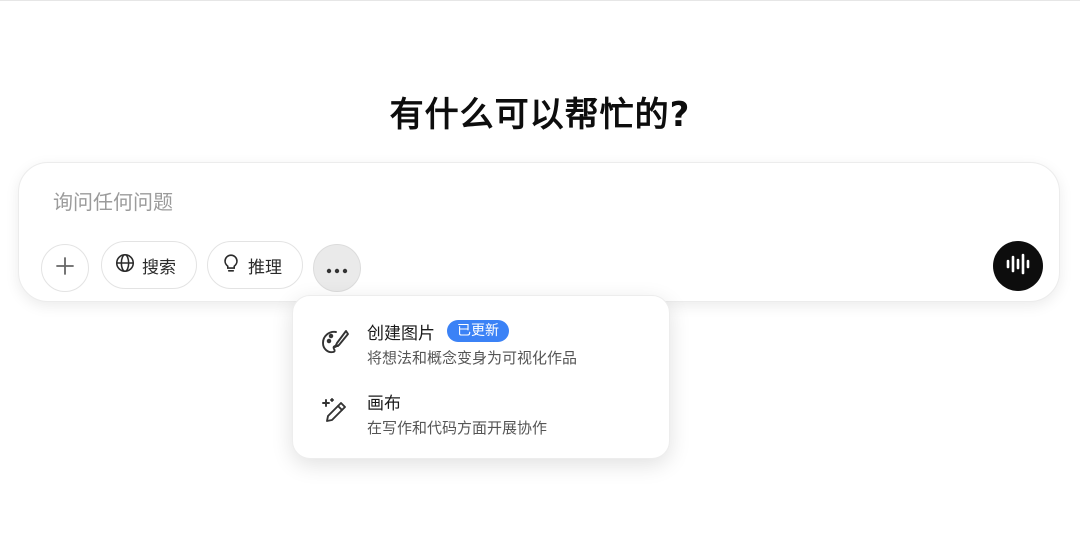  Describe the element at coordinates (542, 266) in the screenshot. I see `composer-toolbar: 搜索 推理` at that location.